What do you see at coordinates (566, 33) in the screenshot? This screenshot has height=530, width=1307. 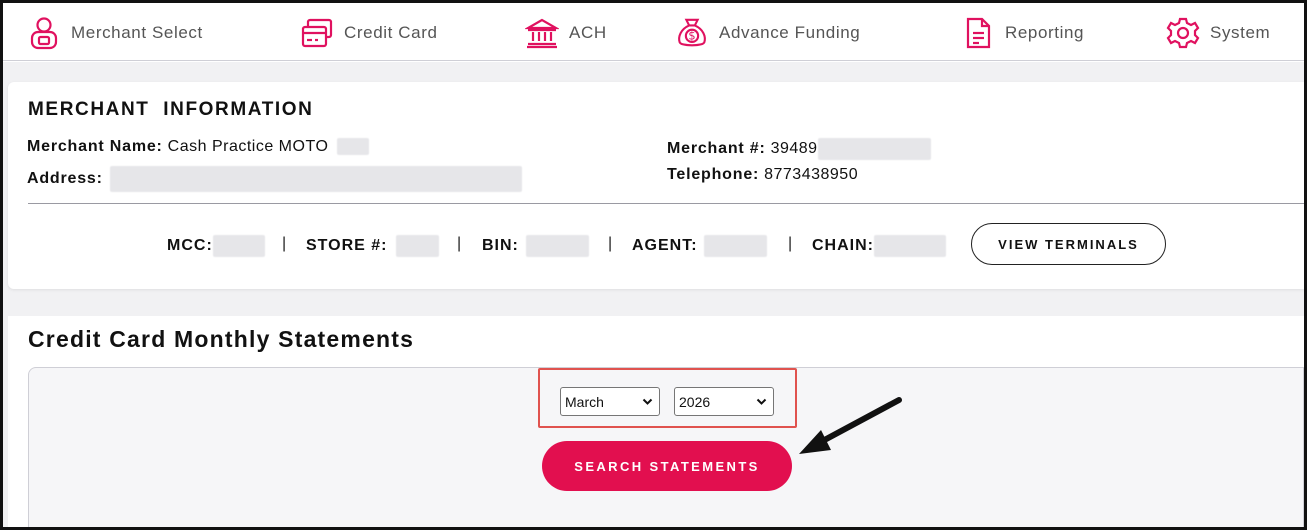 I see `nav-ach: ACH` at bounding box center [566, 33].